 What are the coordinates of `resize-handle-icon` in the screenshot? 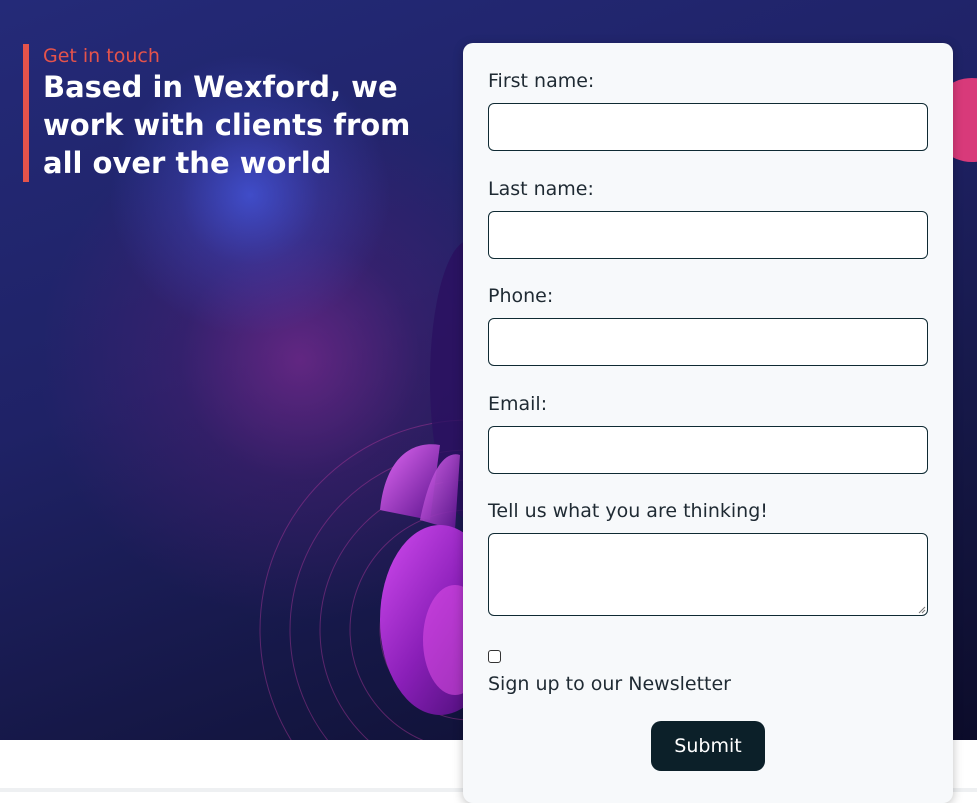 It's located at (922, 610).